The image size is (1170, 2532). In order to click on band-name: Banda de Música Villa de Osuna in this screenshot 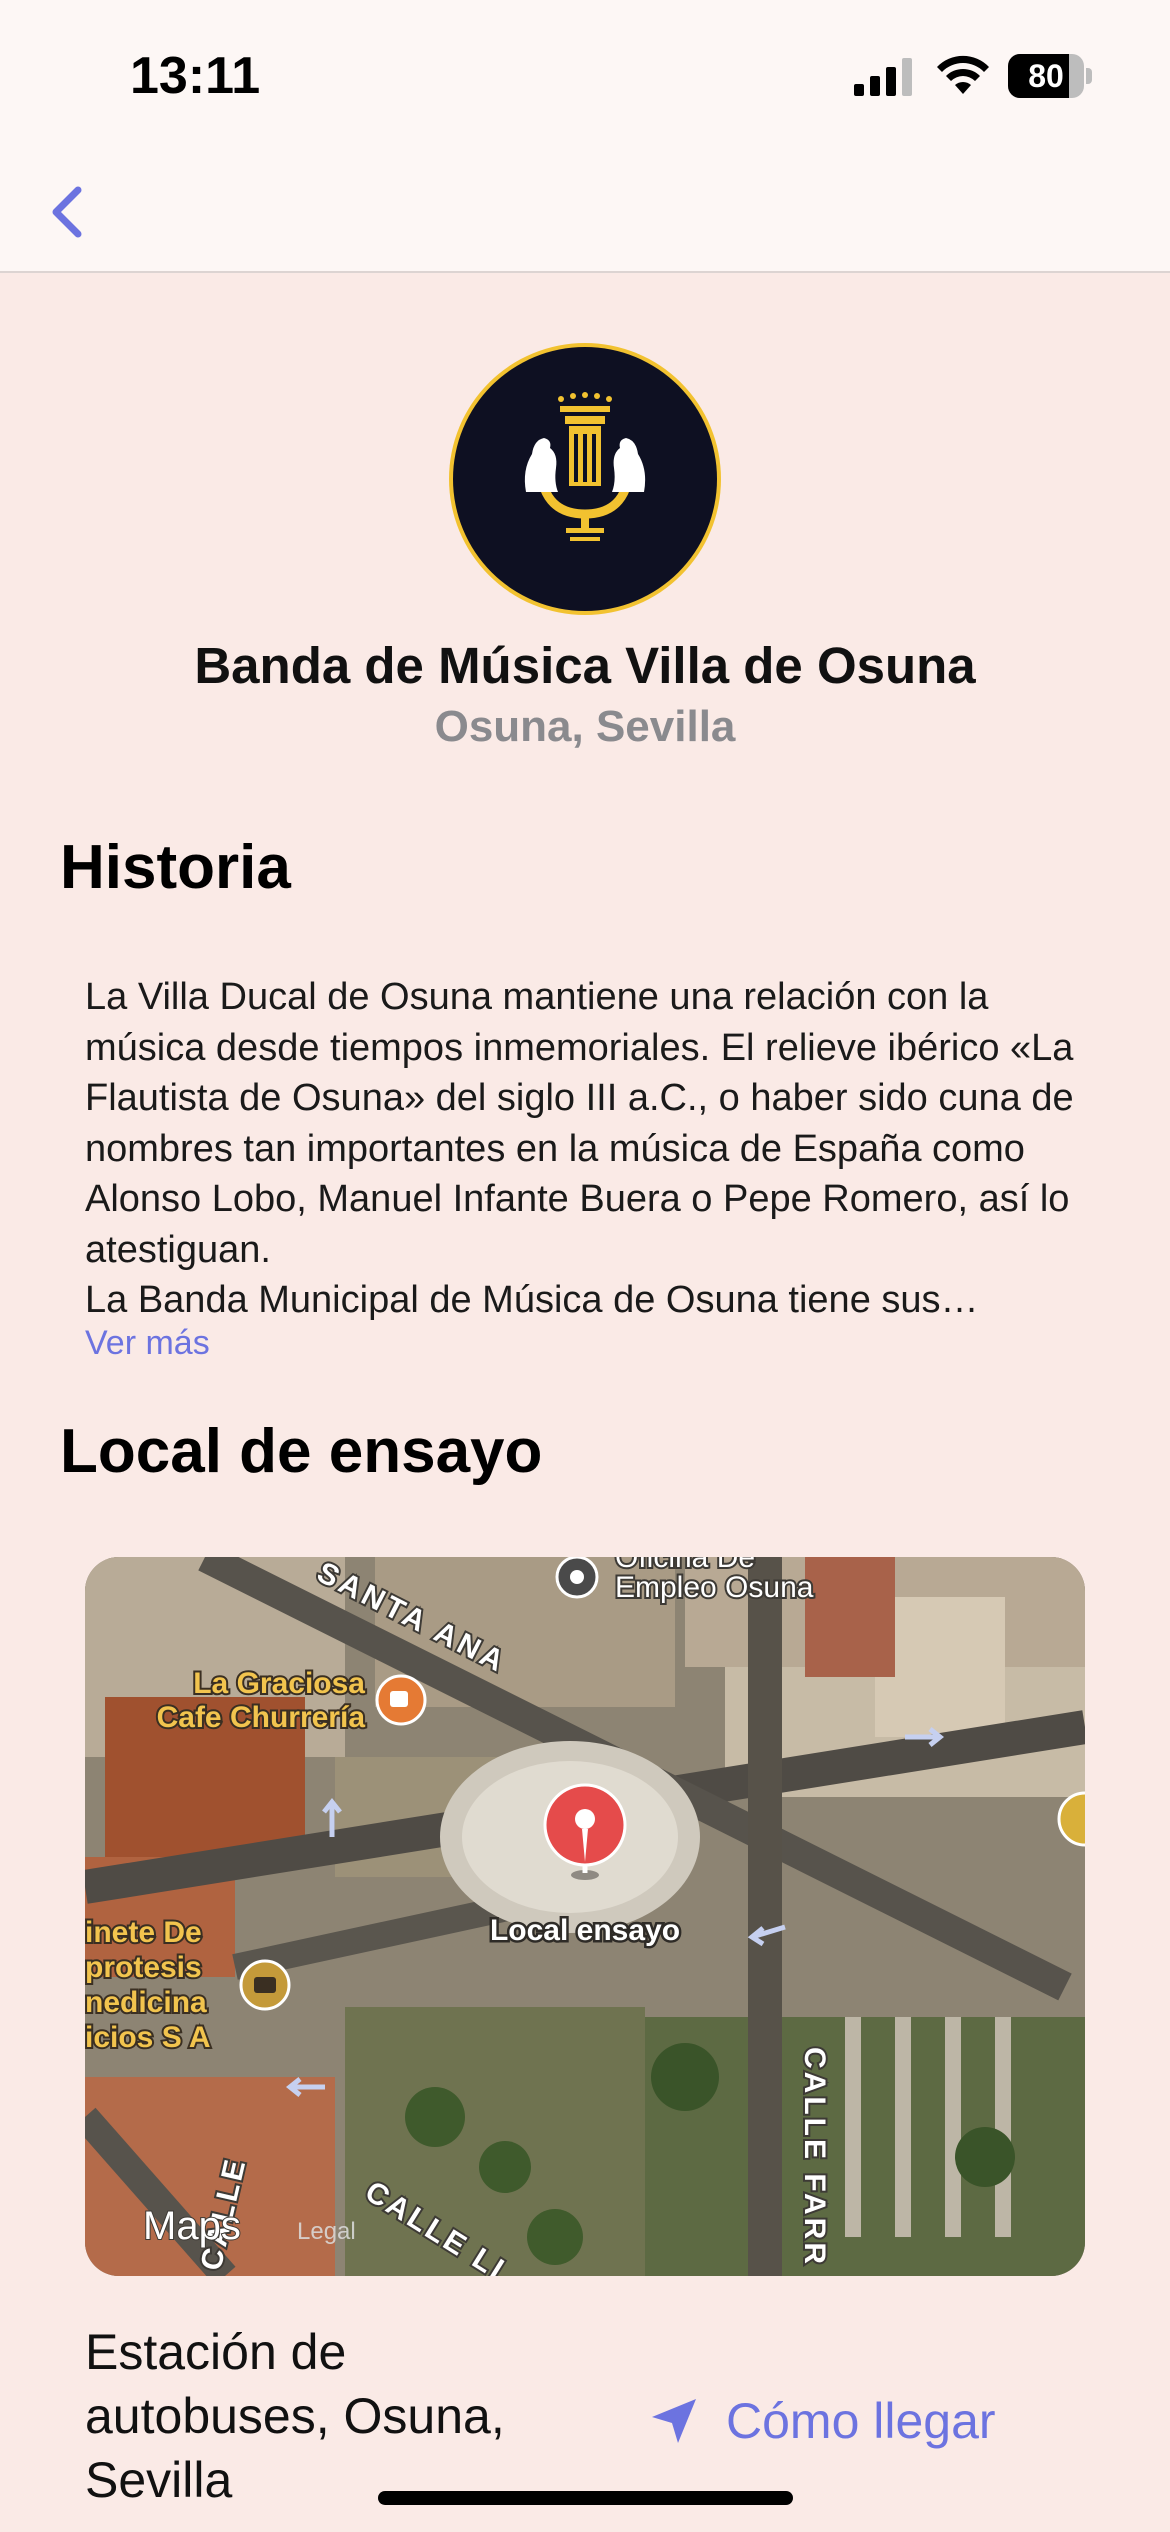, I will do `click(585, 665)`.